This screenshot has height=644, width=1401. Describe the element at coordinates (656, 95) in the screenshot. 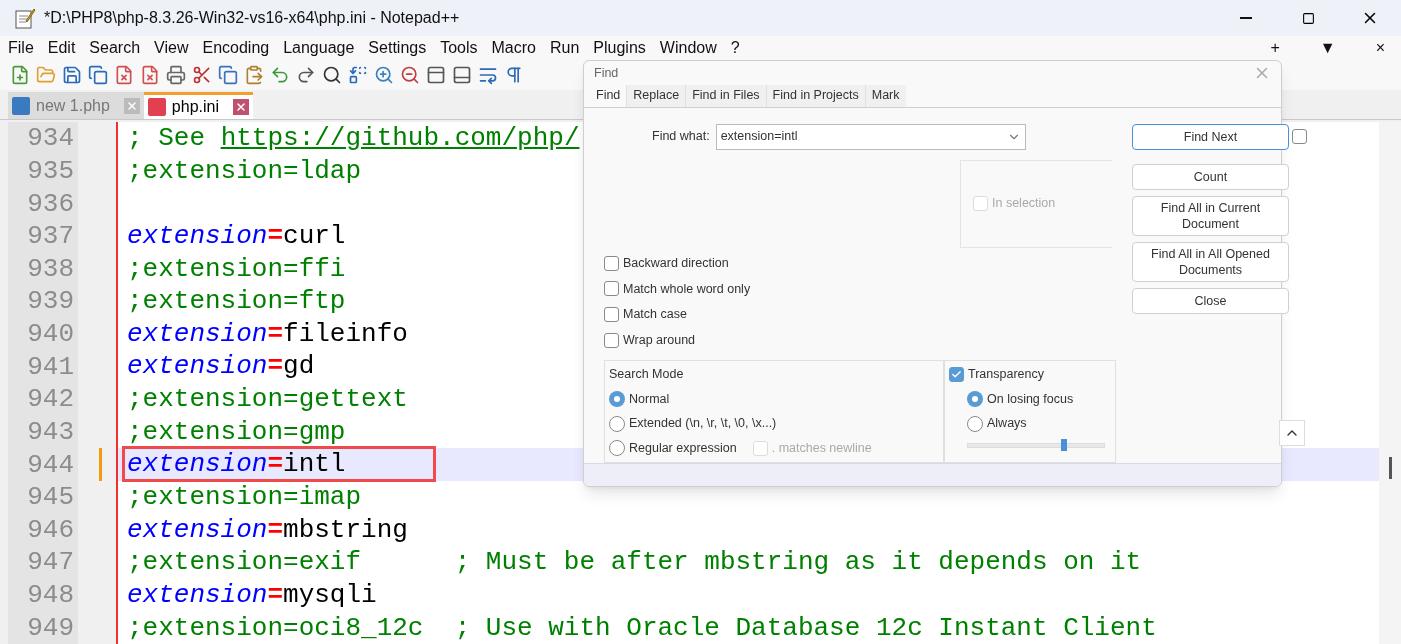

I see `dialog-tab: Replace` at that location.